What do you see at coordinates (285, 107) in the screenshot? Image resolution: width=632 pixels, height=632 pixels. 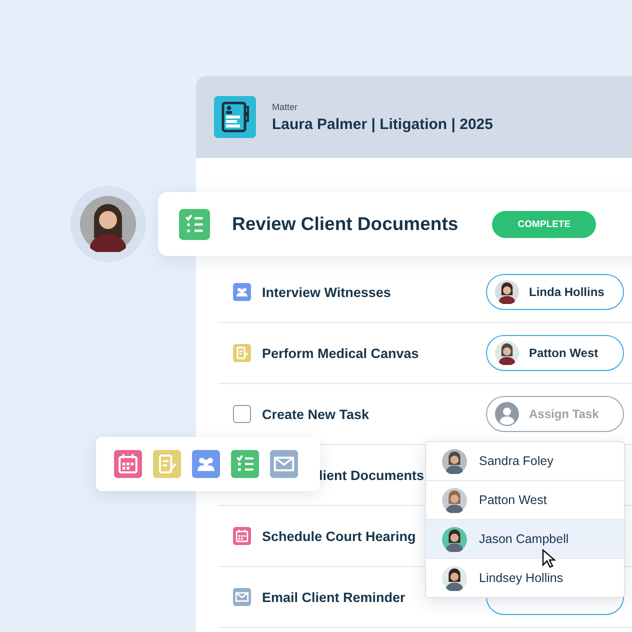 I see `matter-label: Matter` at bounding box center [285, 107].